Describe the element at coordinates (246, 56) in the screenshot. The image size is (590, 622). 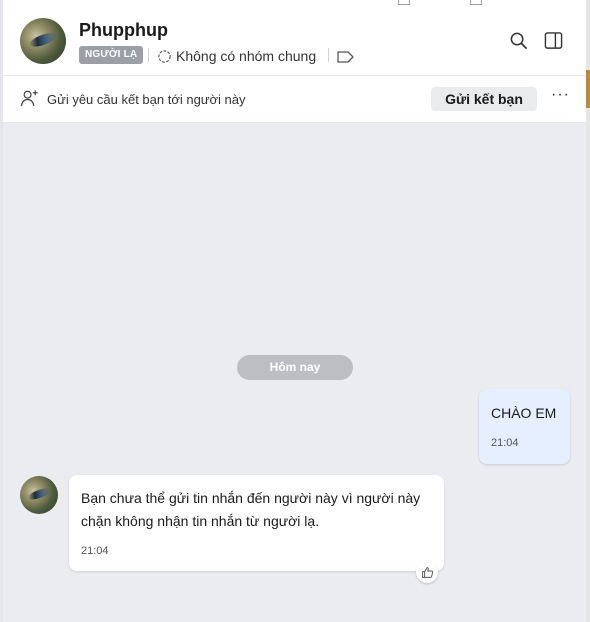
I see `common-groups-label: Không có nhóm chung` at that location.